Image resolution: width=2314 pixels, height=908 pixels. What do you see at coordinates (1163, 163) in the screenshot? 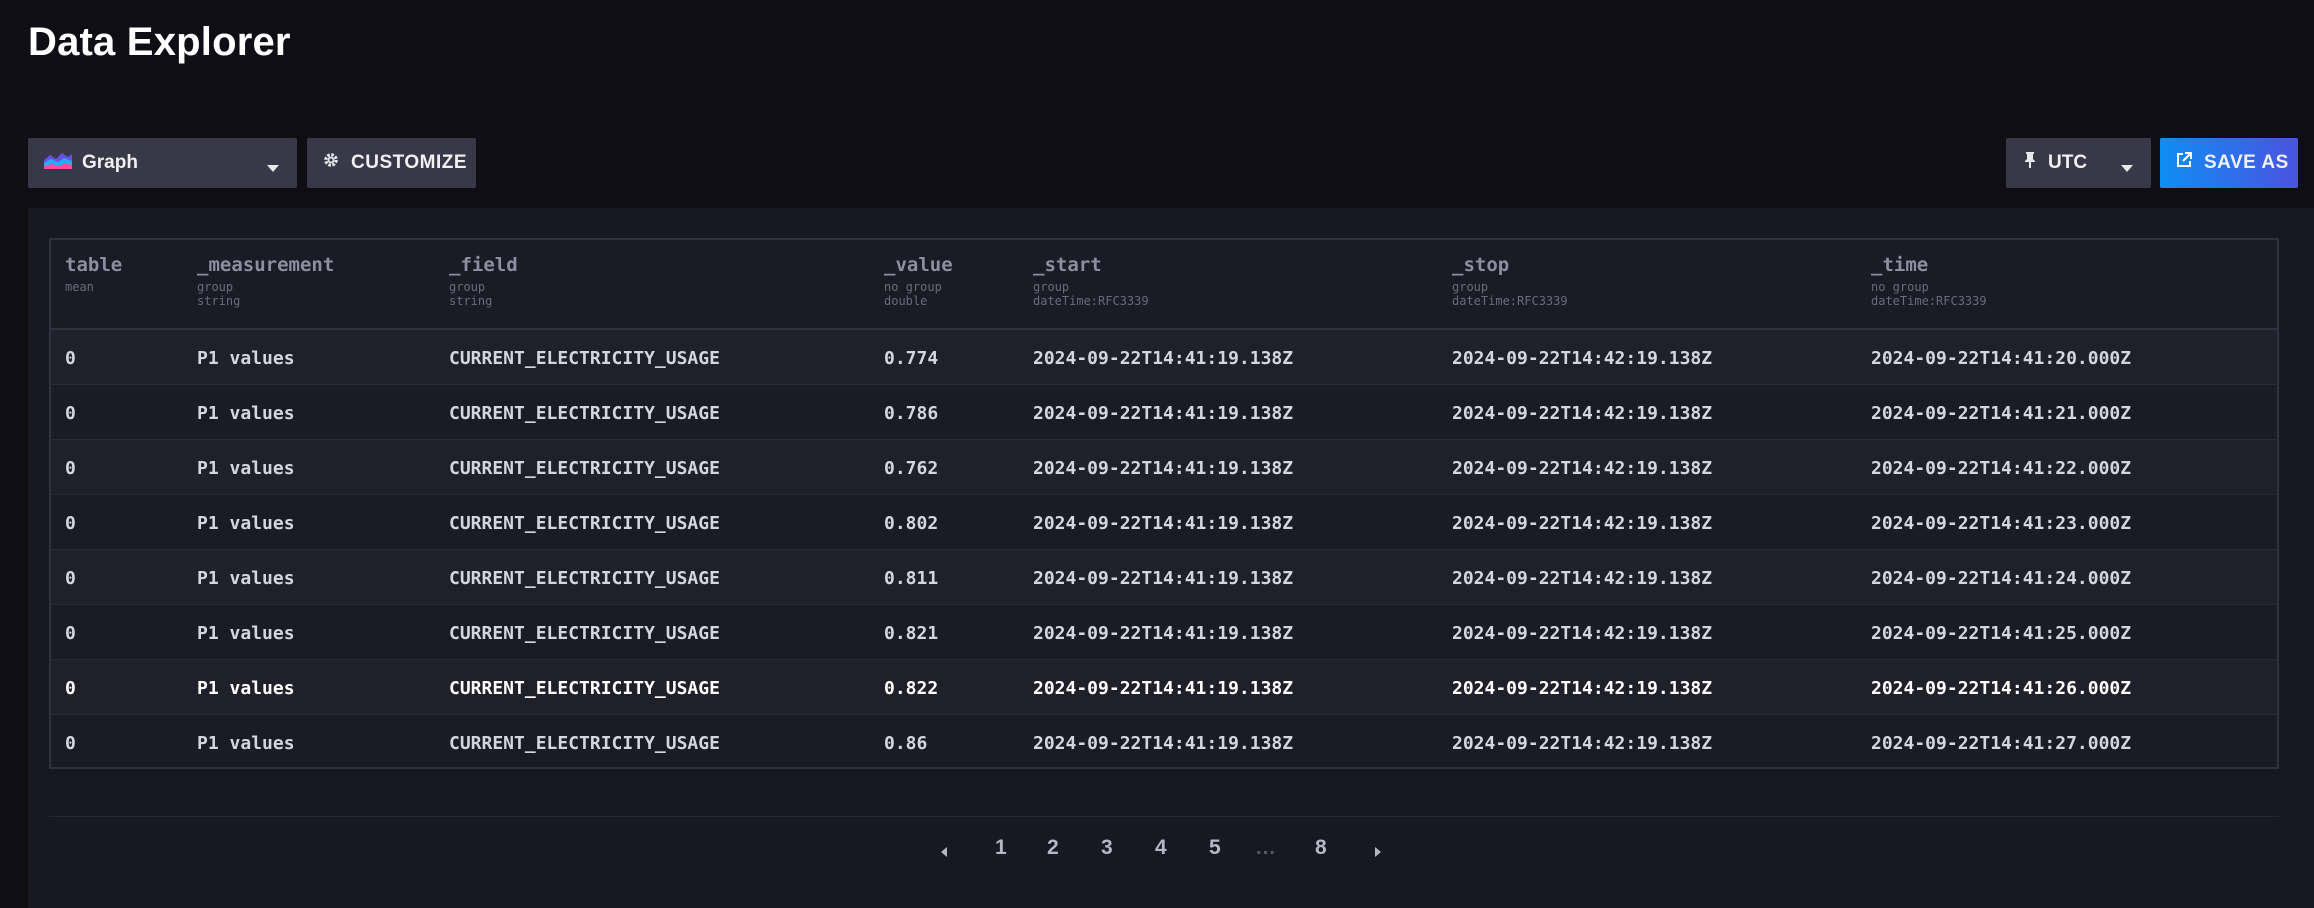
I see `toolbar: Graph CUSTOMIZE UTC SAVE AS` at bounding box center [1163, 163].